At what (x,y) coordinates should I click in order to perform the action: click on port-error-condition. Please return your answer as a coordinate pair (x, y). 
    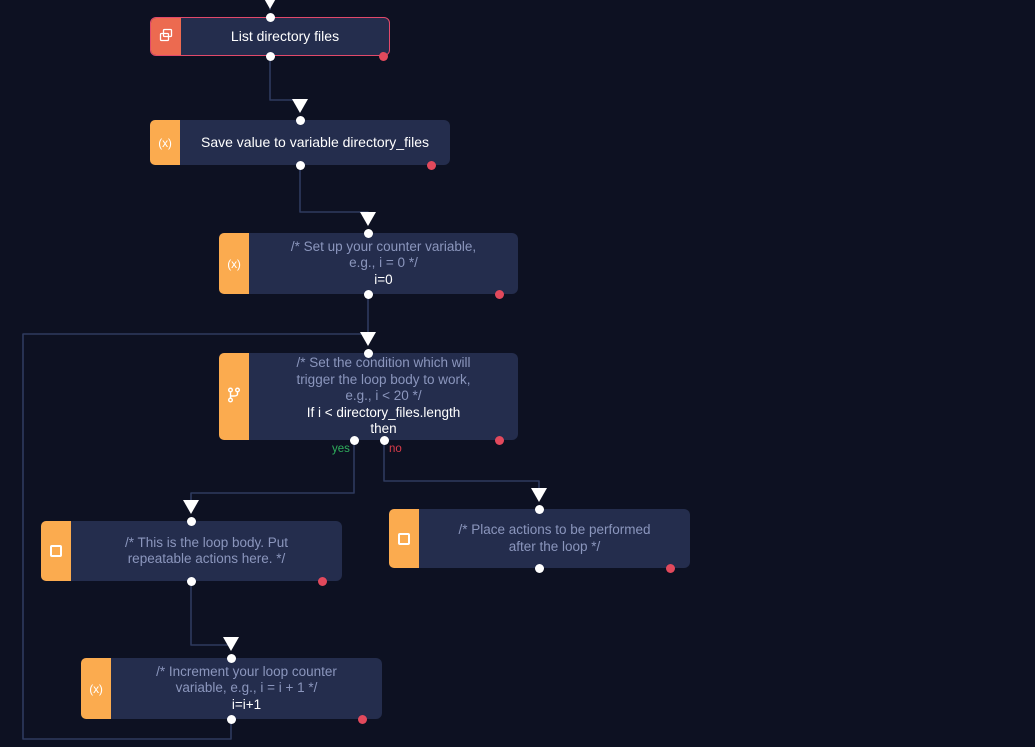
    Looking at the image, I should click on (499, 440).